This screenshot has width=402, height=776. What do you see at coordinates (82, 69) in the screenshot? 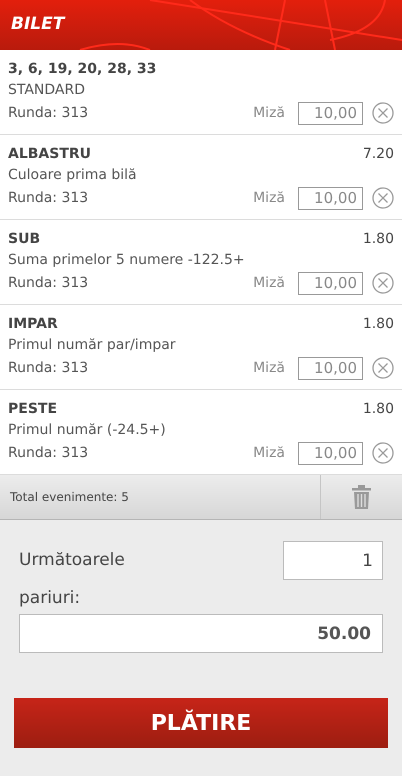
I see `bet-selection: 3, 6, 19, 20, 28, 33` at bounding box center [82, 69].